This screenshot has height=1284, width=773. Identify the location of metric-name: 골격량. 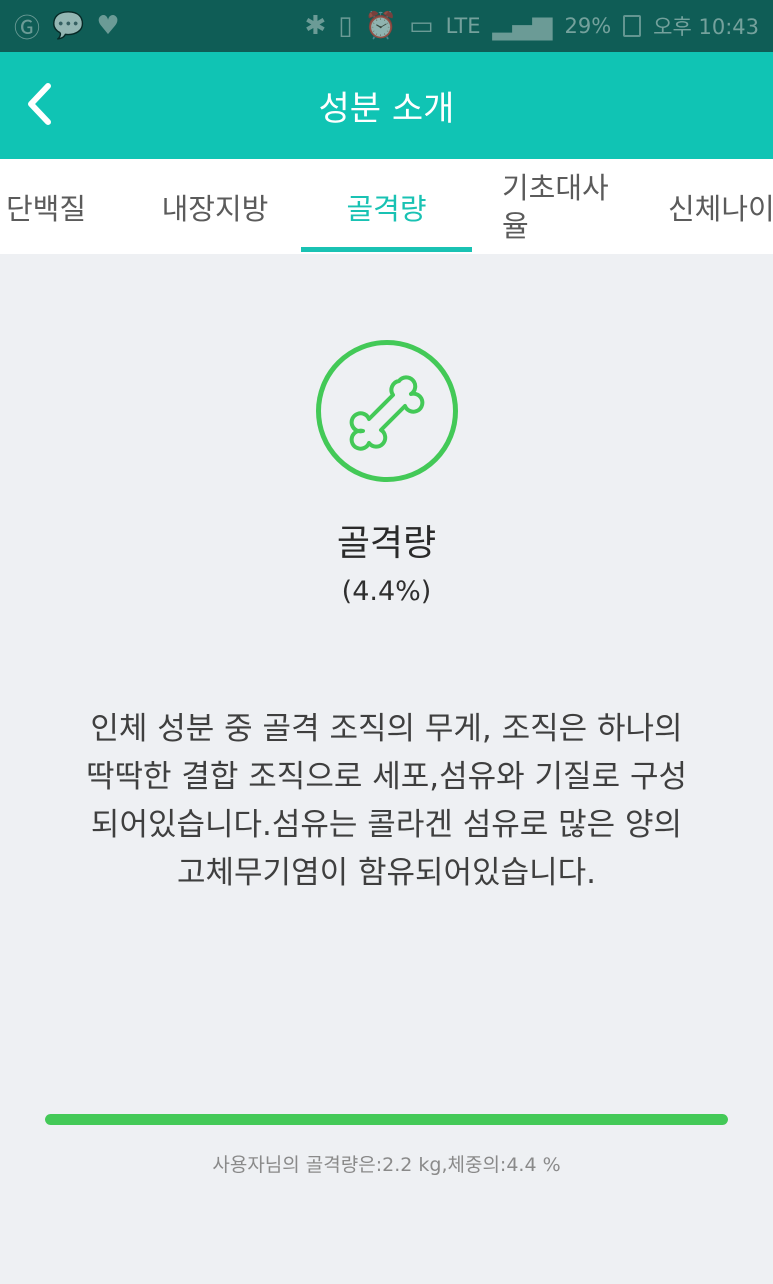
(386, 543).